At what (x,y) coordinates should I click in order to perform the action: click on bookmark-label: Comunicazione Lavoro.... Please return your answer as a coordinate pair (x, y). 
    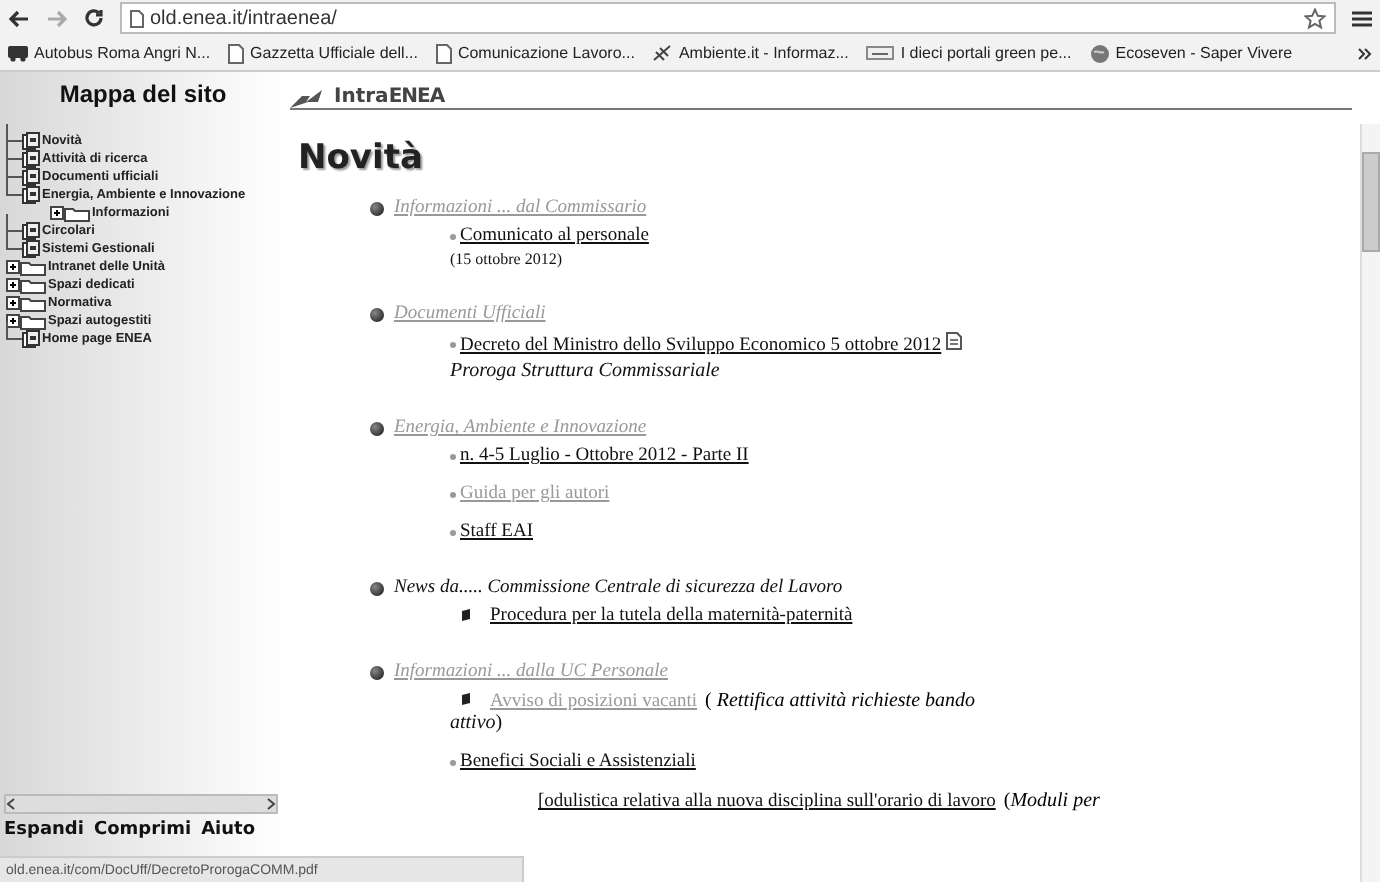
    Looking at the image, I should click on (546, 53).